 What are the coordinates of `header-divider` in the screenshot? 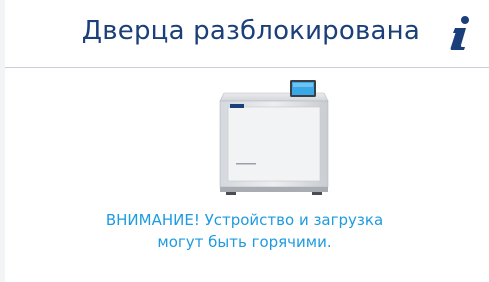 It's located at (247, 67).